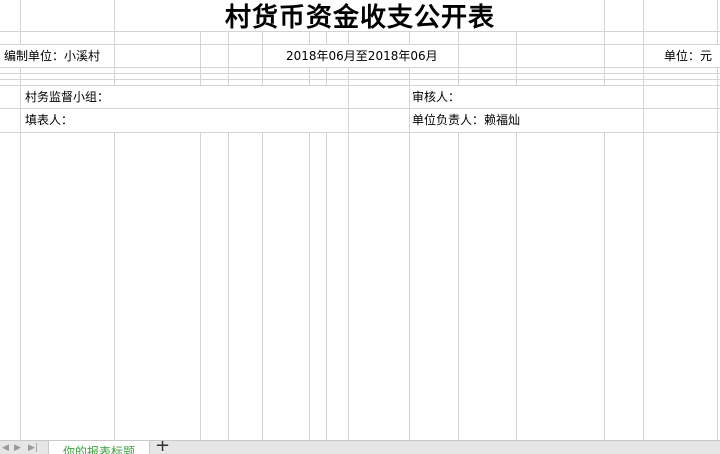 The height and width of the screenshot is (454, 720). I want to click on reviewer-cell: 审核人：, so click(436, 97).